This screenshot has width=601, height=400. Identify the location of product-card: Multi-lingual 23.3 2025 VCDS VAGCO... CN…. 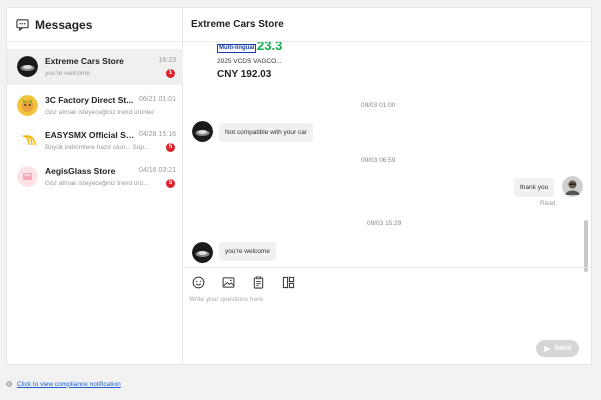
(257, 61).